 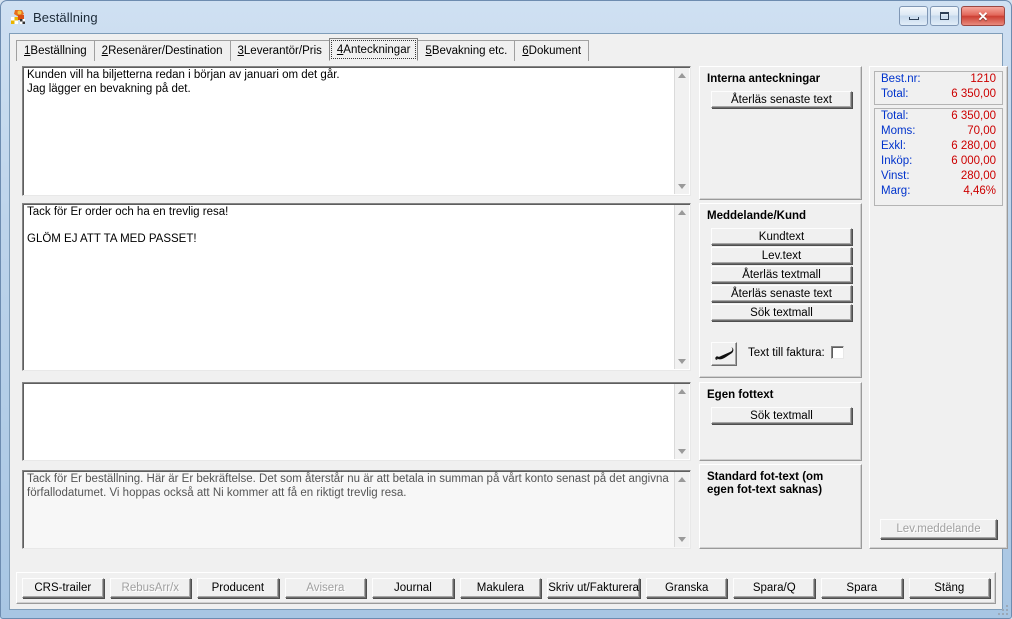 I want to click on spara-q-button: Spara/Q, so click(x=774, y=588).